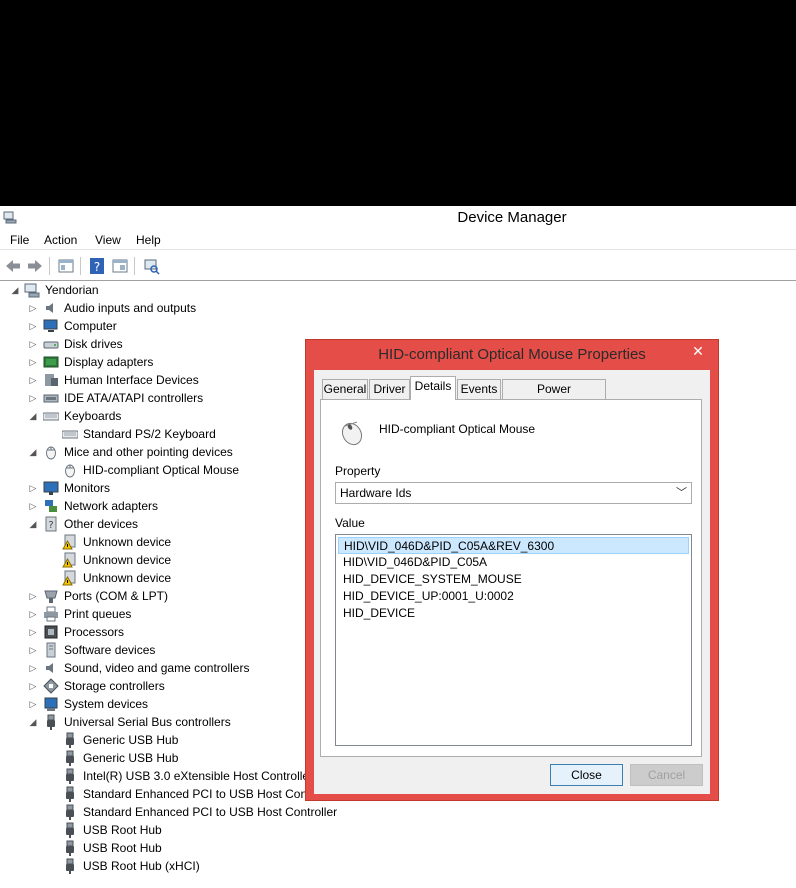 The width and height of the screenshot is (796, 888). I want to click on tree-item: Standard PS/2 Keyboard, so click(170, 434).